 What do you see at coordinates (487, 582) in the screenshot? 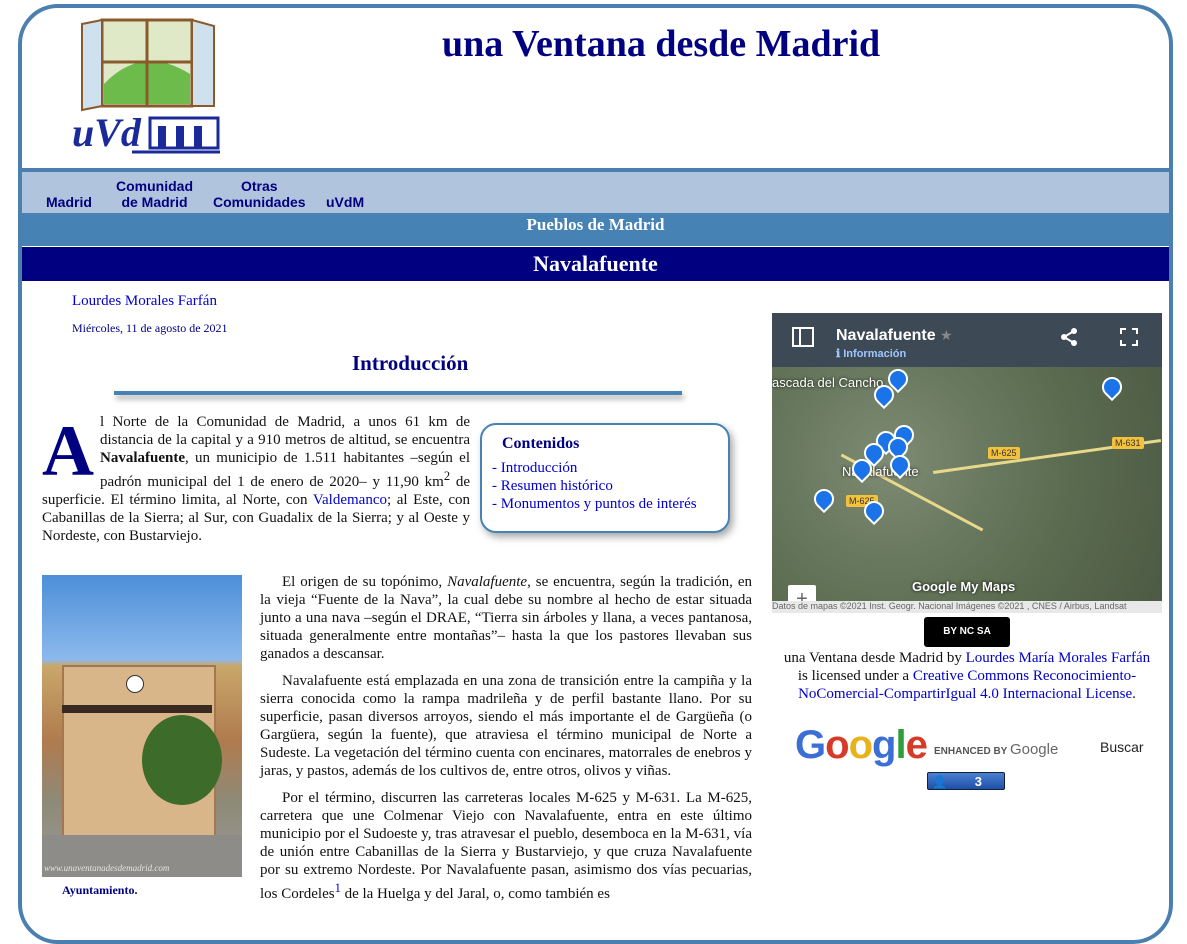
I see `italic-text: Navalafuente` at bounding box center [487, 582].